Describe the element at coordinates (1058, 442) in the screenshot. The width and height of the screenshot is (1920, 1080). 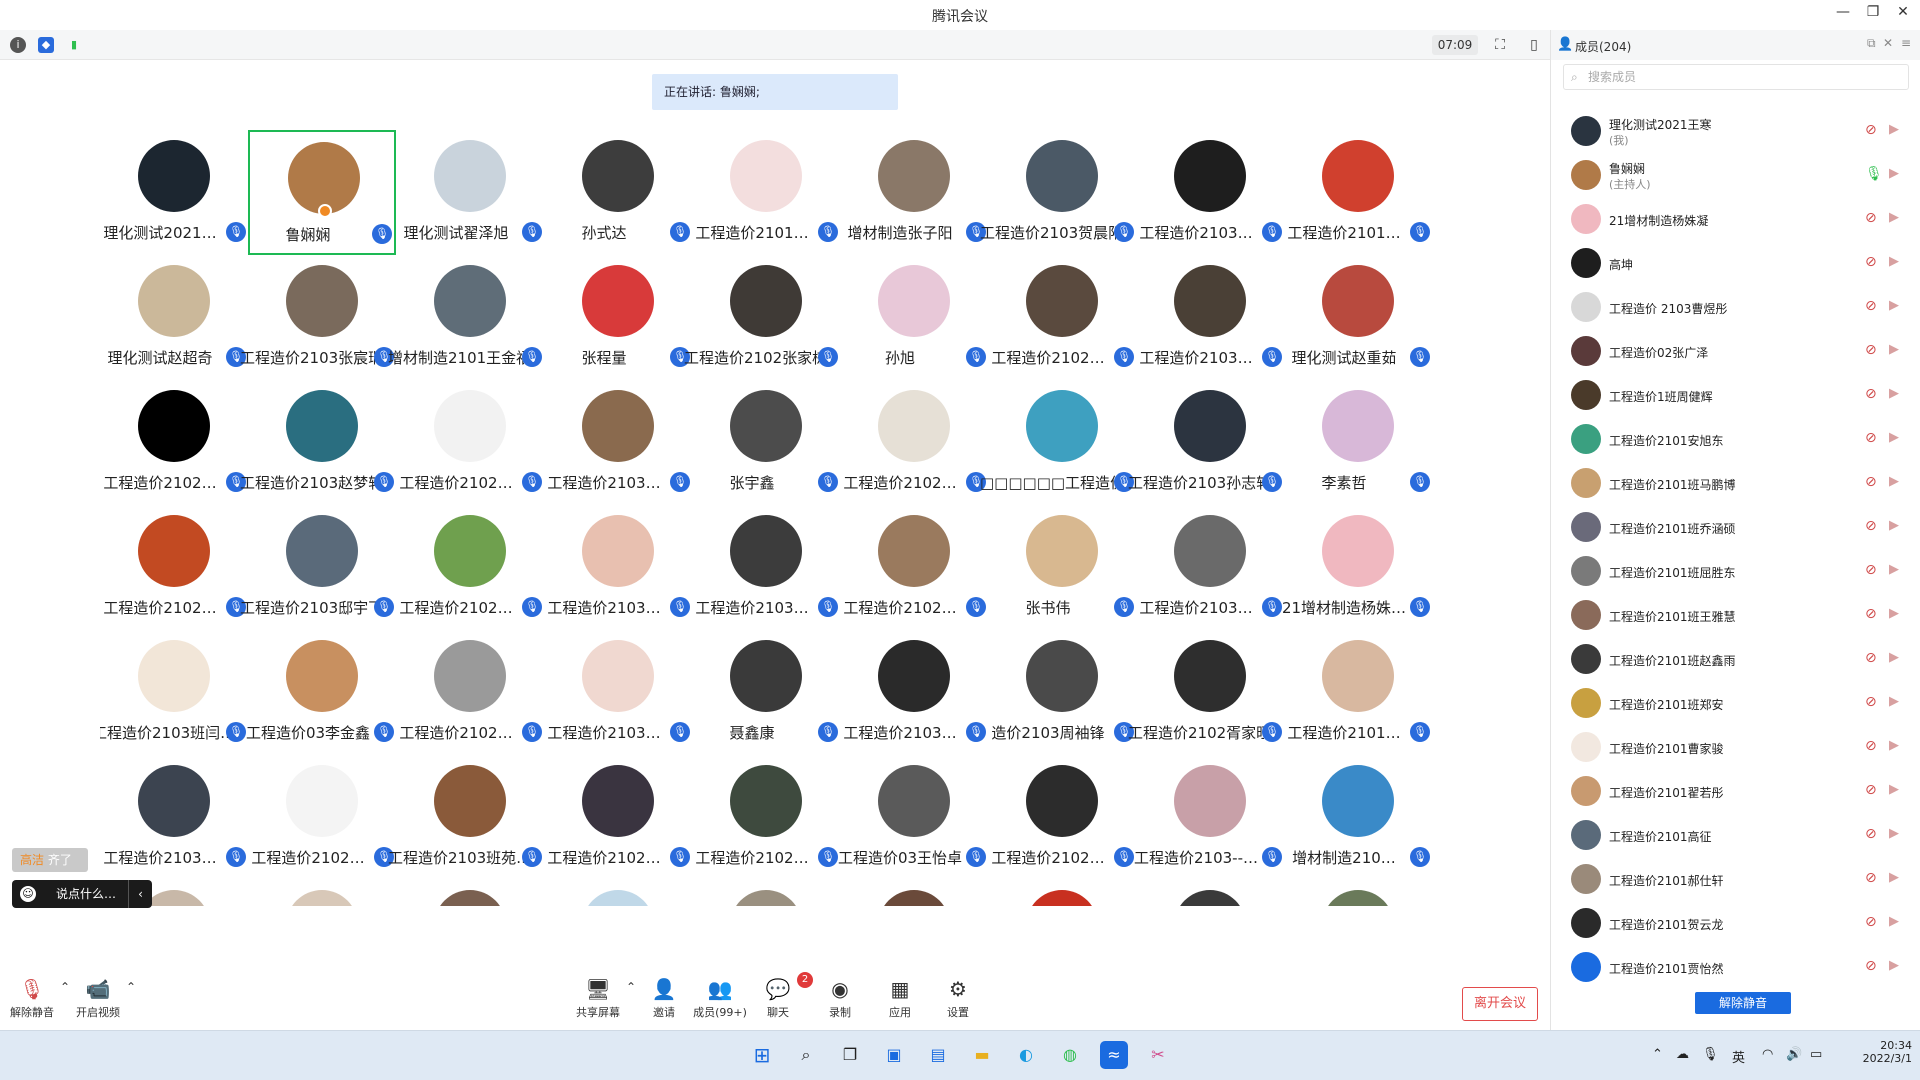
I see `participant-tile: □□□□□□工程造价2…🎙` at that location.